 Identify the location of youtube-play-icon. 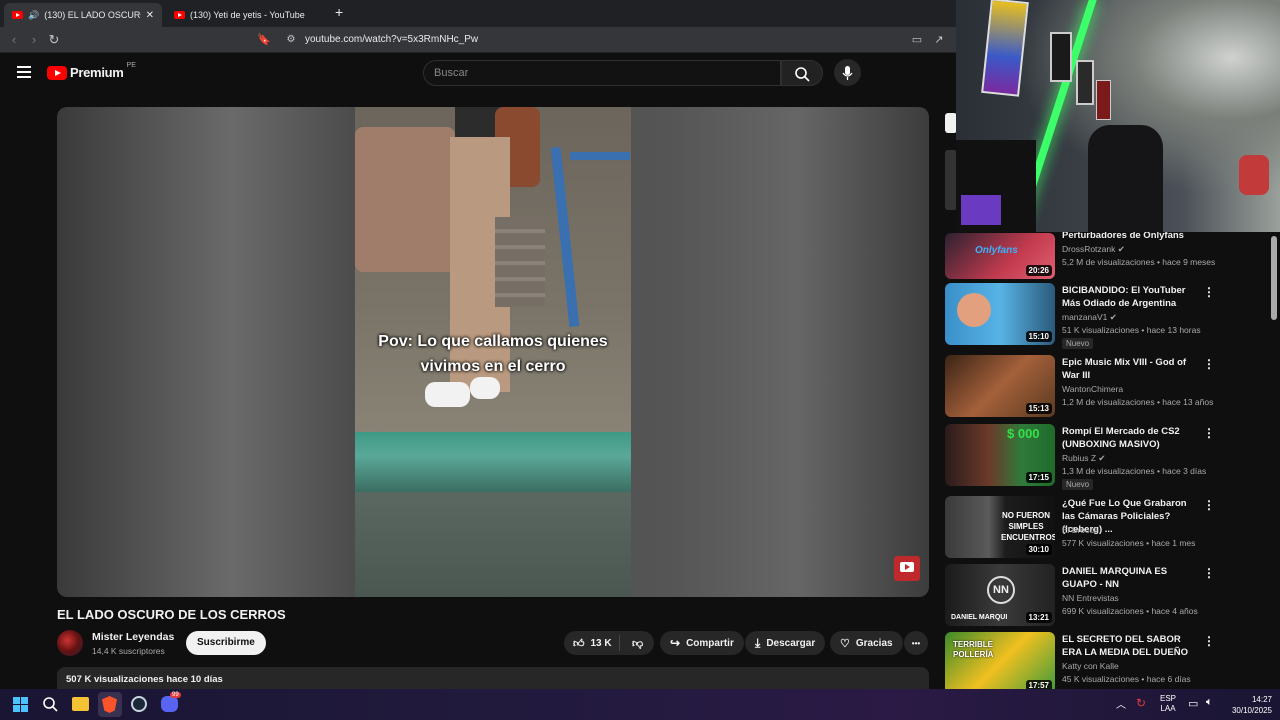
(57, 72).